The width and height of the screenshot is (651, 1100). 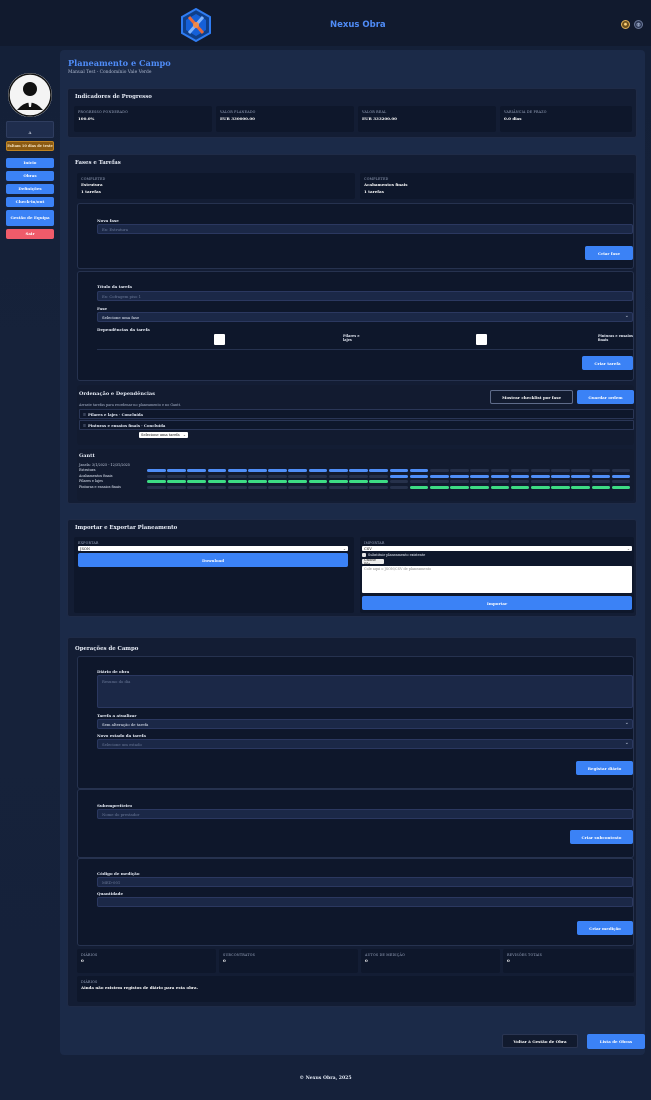 What do you see at coordinates (531, 397) in the screenshot?
I see `show-checklist-button: Mostrar checklist por fase` at bounding box center [531, 397].